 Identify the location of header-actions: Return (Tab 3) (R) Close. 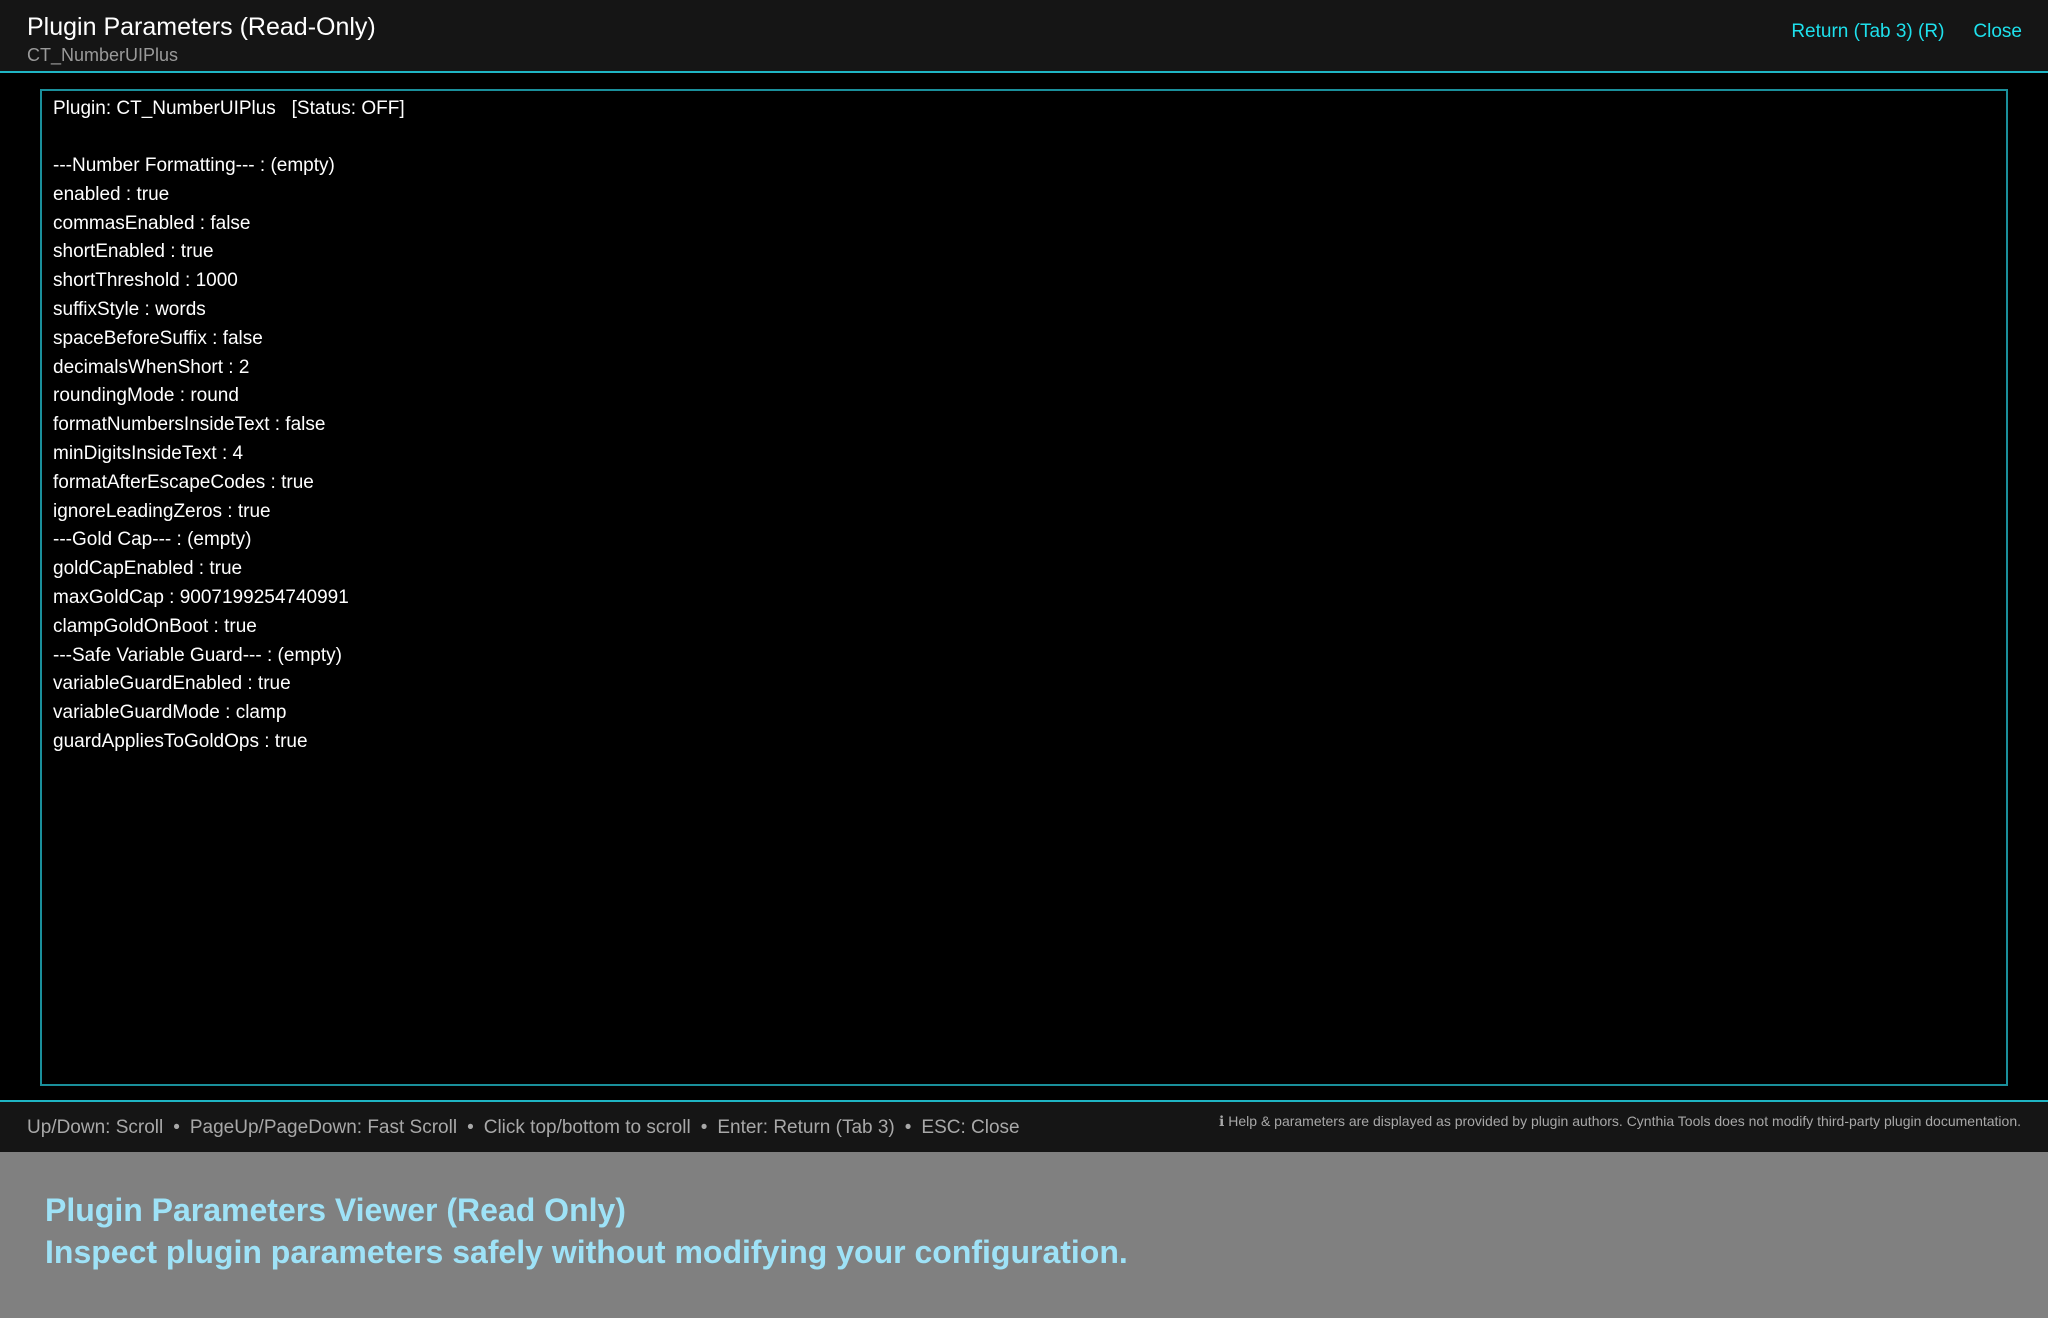
(1906, 32).